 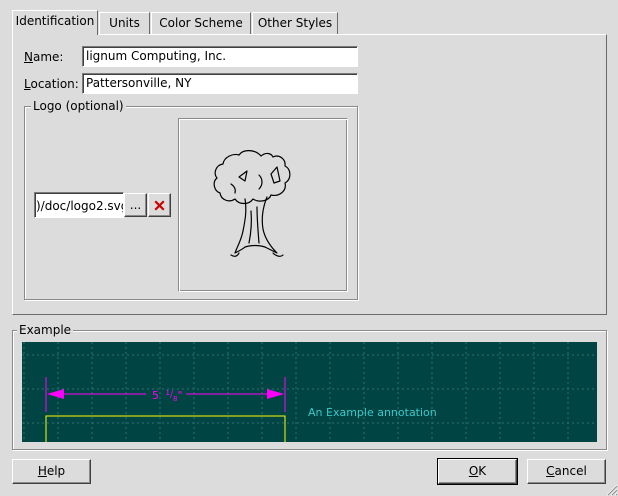 What do you see at coordinates (55, 394) in the screenshot?
I see `dimension-arrow-left` at bounding box center [55, 394].